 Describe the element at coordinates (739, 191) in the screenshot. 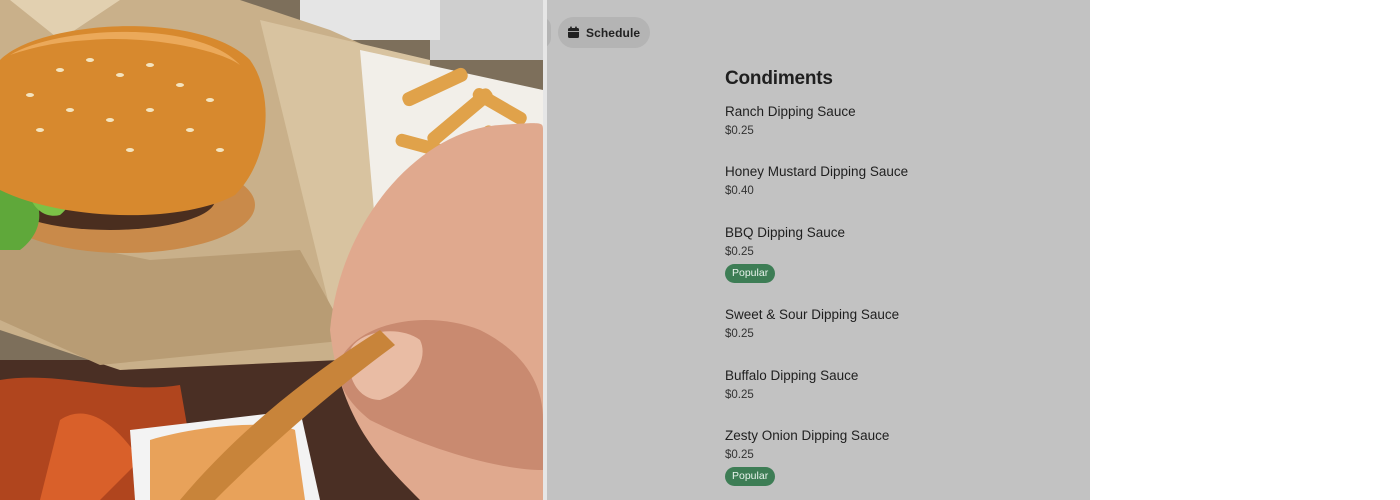

I see `item-price: $0.40` at that location.